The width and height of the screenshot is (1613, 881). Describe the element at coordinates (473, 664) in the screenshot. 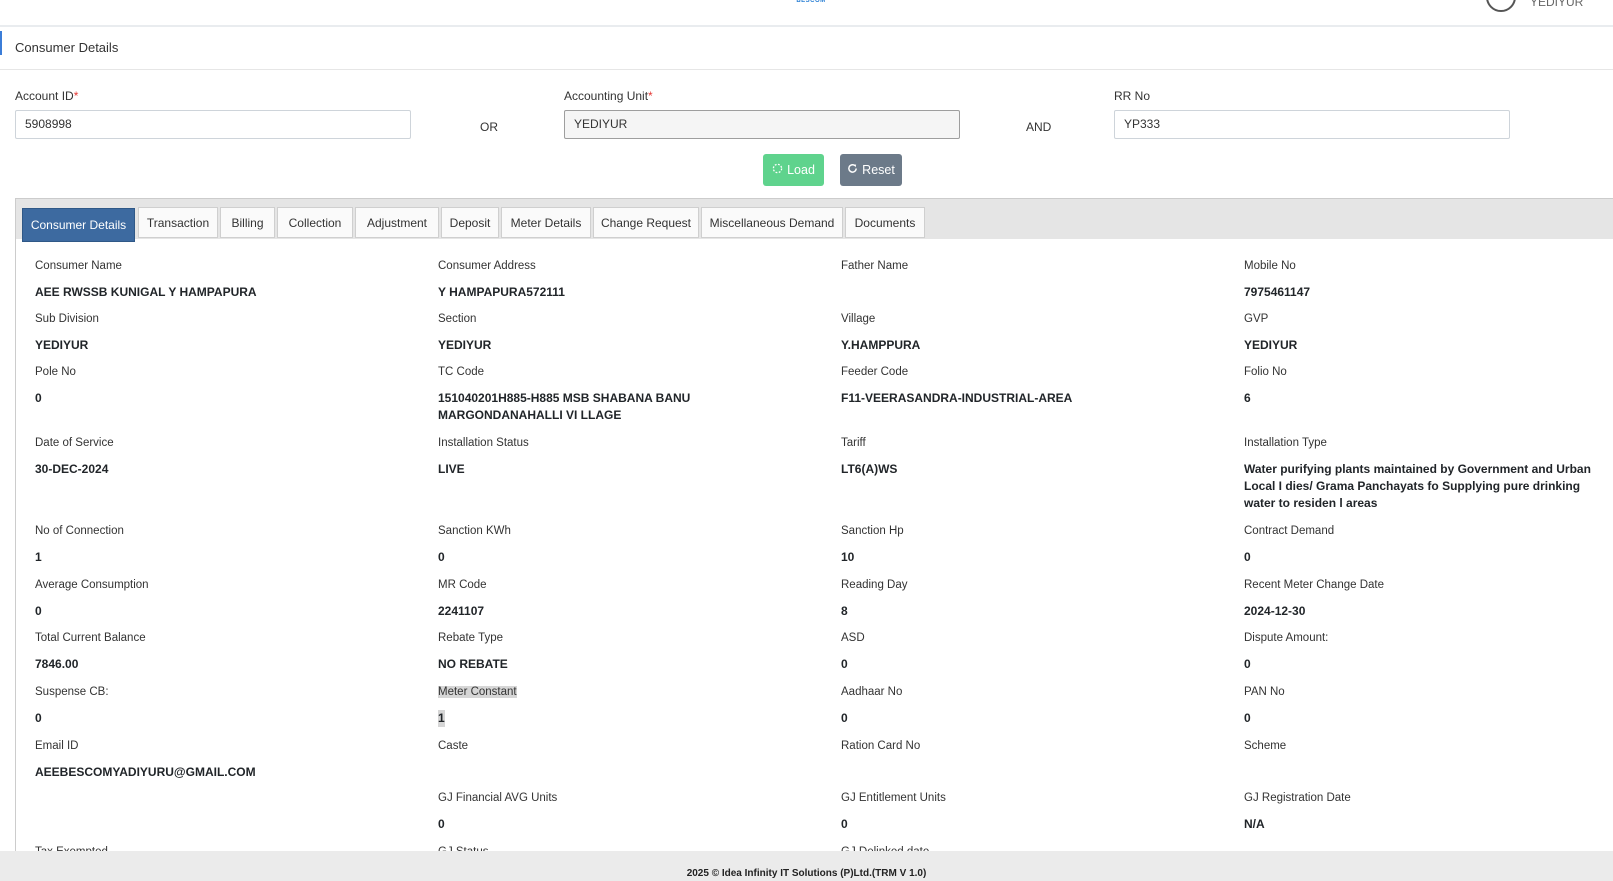

I see `field-value-rebate-type: NO REBATE` at that location.